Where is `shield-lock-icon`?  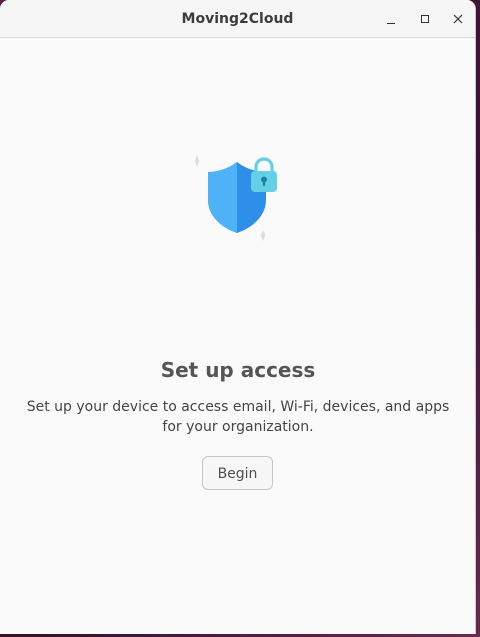 shield-lock-icon is located at coordinates (236, 198).